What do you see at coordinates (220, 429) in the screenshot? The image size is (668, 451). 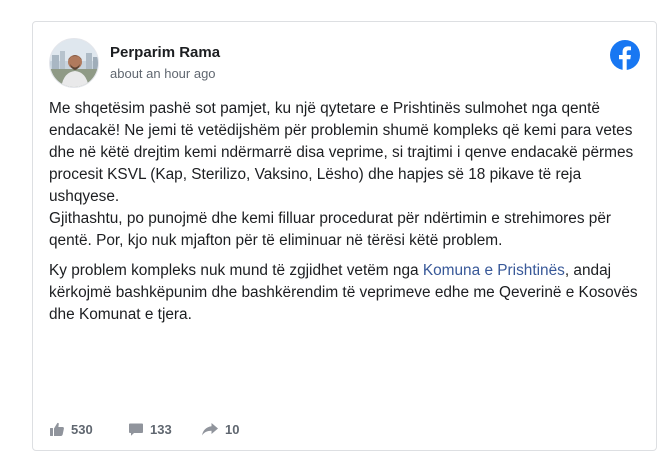 I see `shares-count: 10` at bounding box center [220, 429].